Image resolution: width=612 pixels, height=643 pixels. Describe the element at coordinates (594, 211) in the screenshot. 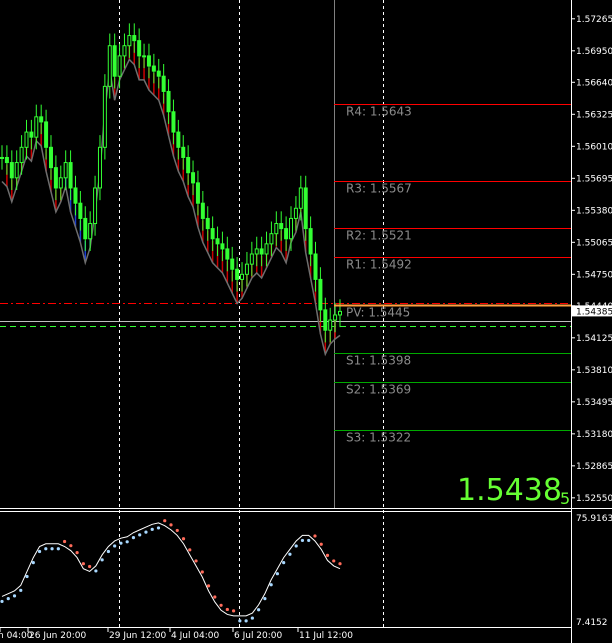

I see `price-tick-label: 1.55380` at that location.